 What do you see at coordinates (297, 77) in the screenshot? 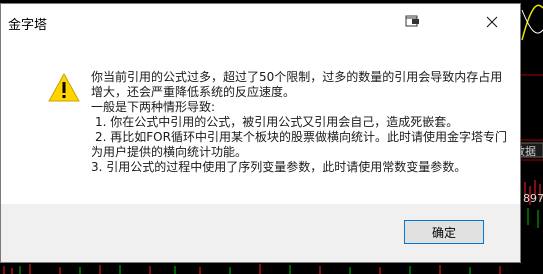
I see `message-line: 你当前引用的公式过多，超过了50个限制，过多的数量的引用会导致内存占用` at bounding box center [297, 77].